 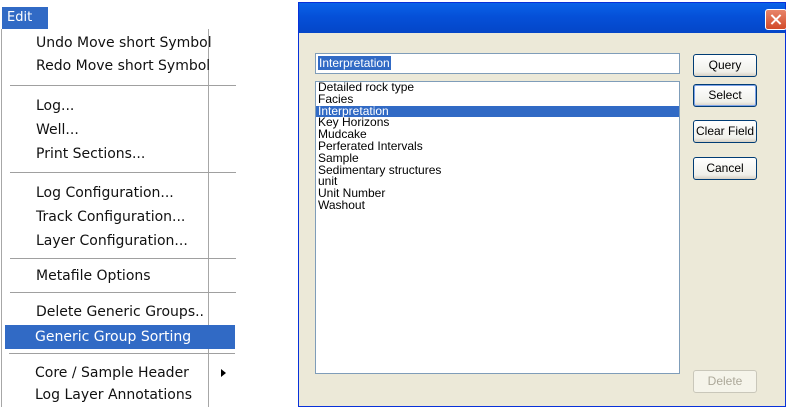 I want to click on menu-item-redo-move: Redo Move short Symbol, so click(x=121, y=66).